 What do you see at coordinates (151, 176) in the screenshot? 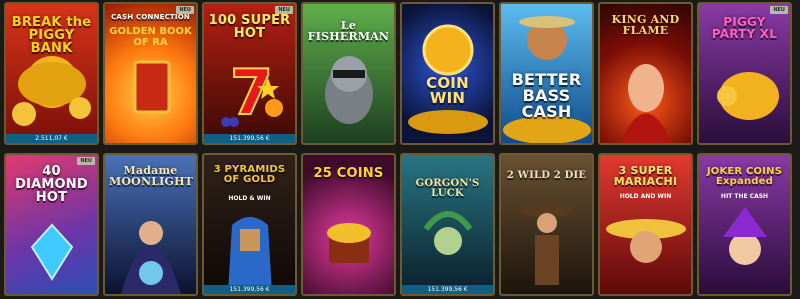
I see `game-title: Madame MOONLIGHT` at bounding box center [151, 176].